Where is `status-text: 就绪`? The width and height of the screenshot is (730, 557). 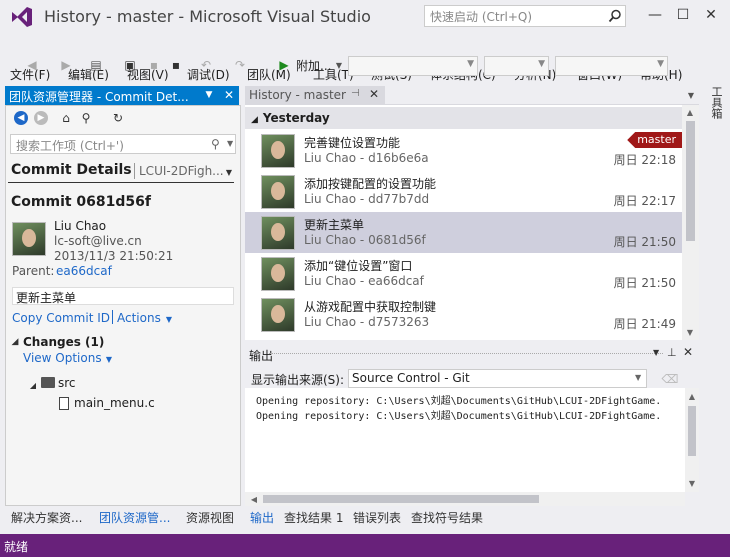
status-text: 就绪 is located at coordinates (16, 547).